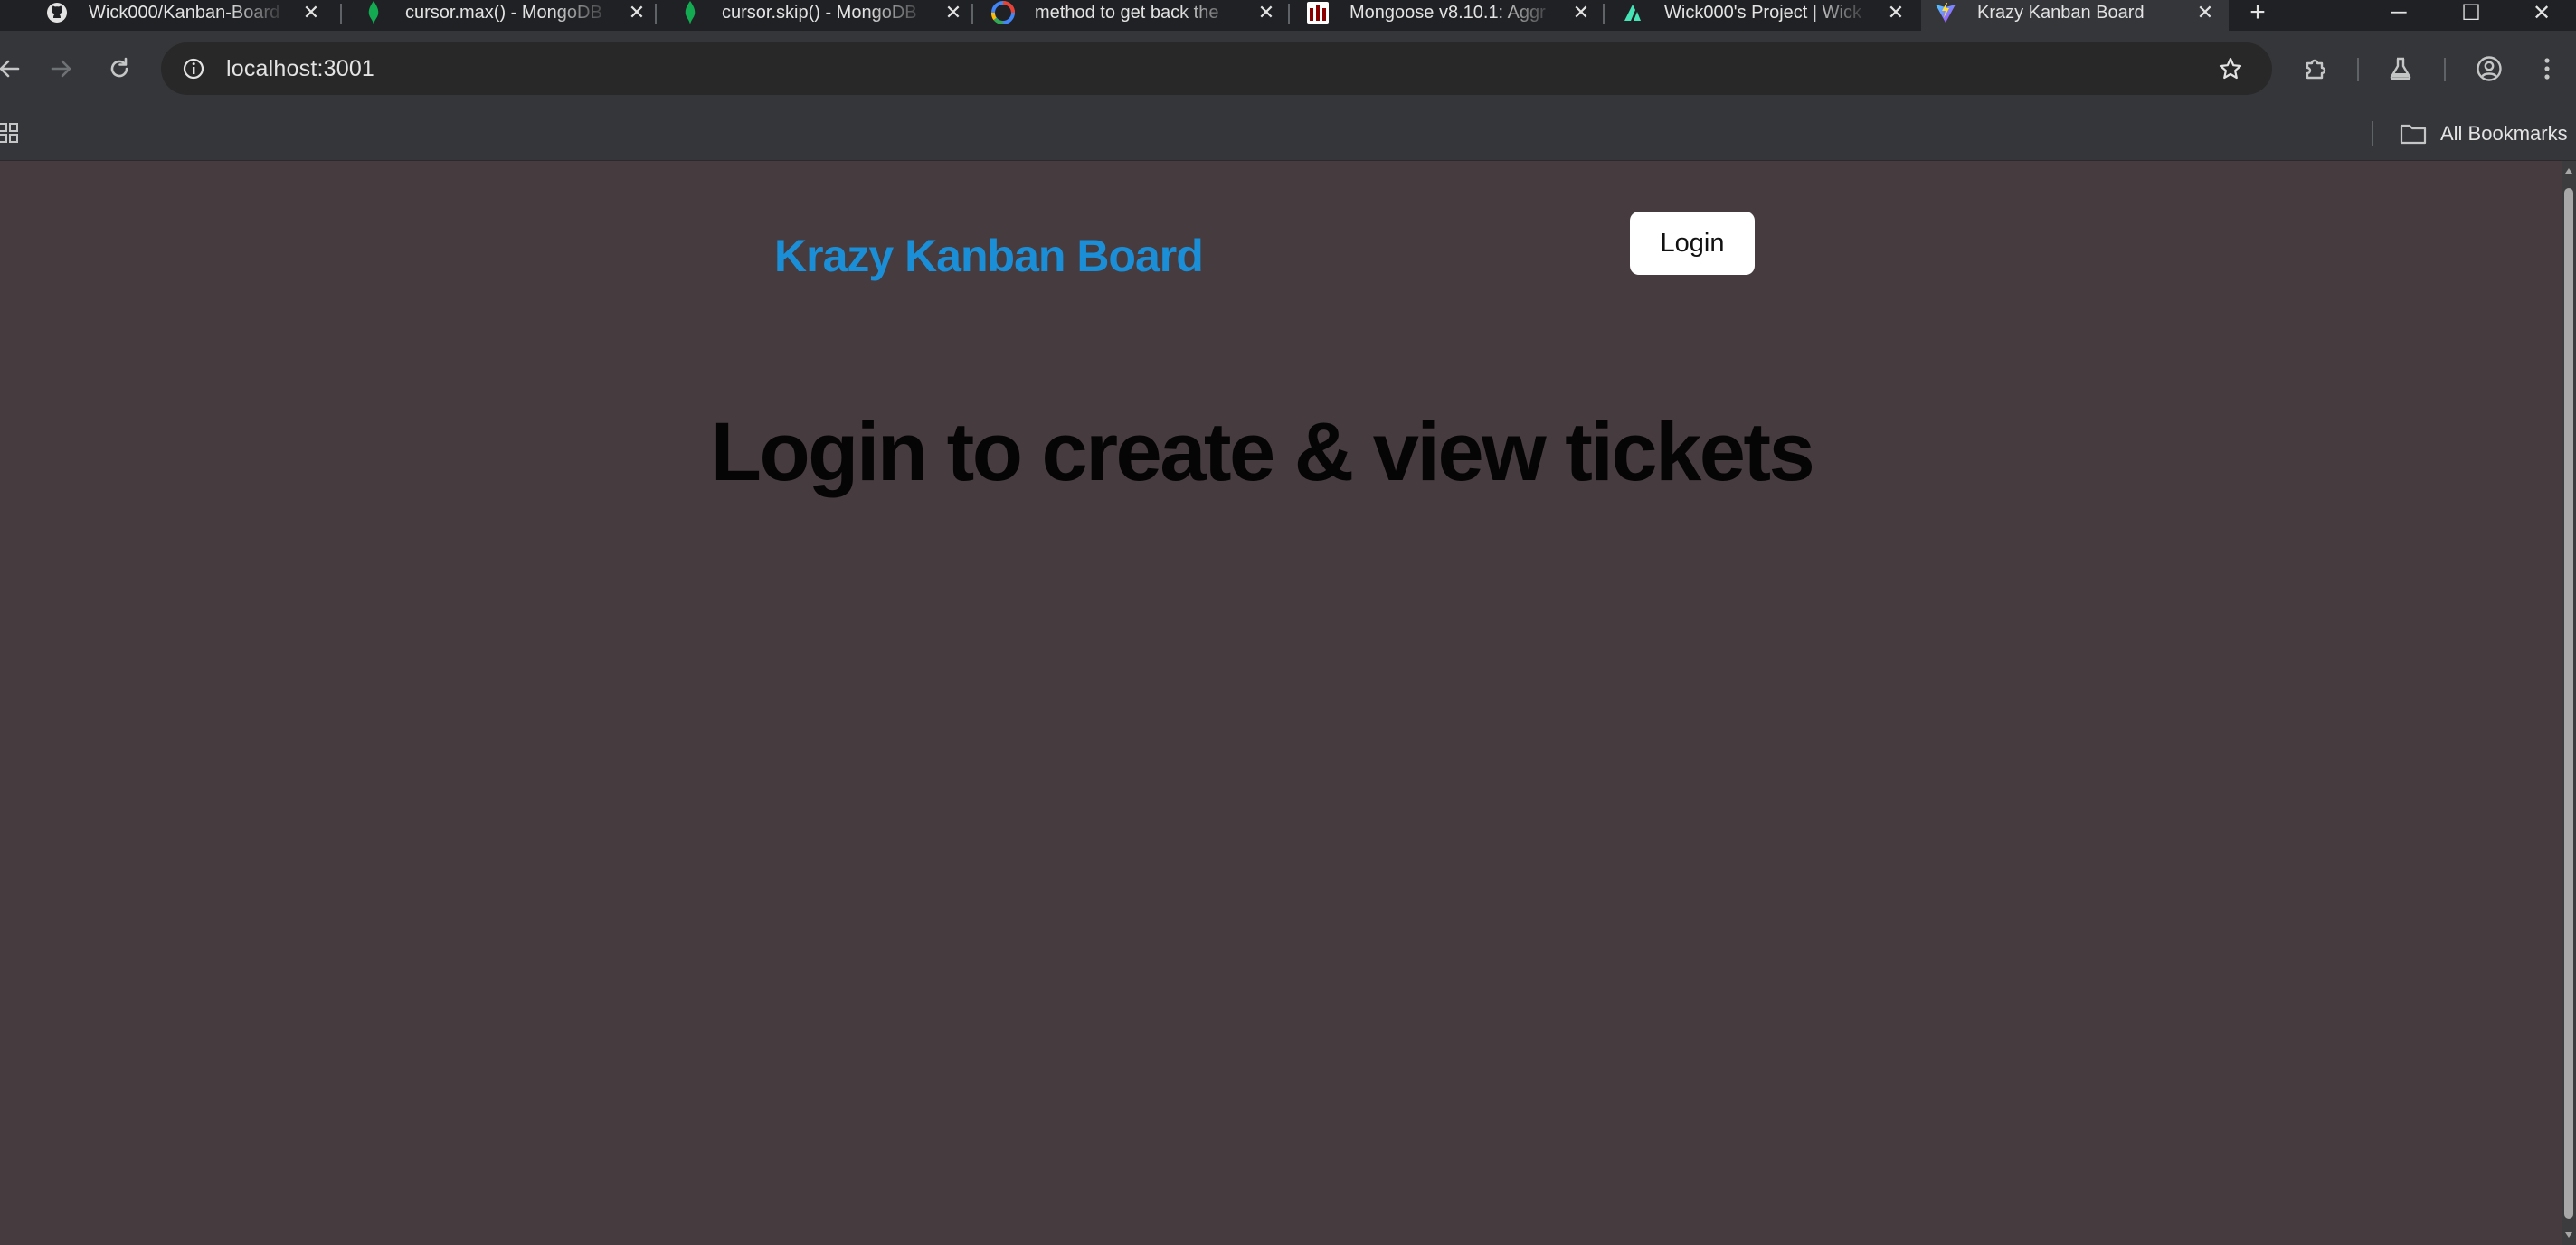 The height and width of the screenshot is (1245, 2576). I want to click on tab-title: Krazy Kanban Board, so click(2061, 12).